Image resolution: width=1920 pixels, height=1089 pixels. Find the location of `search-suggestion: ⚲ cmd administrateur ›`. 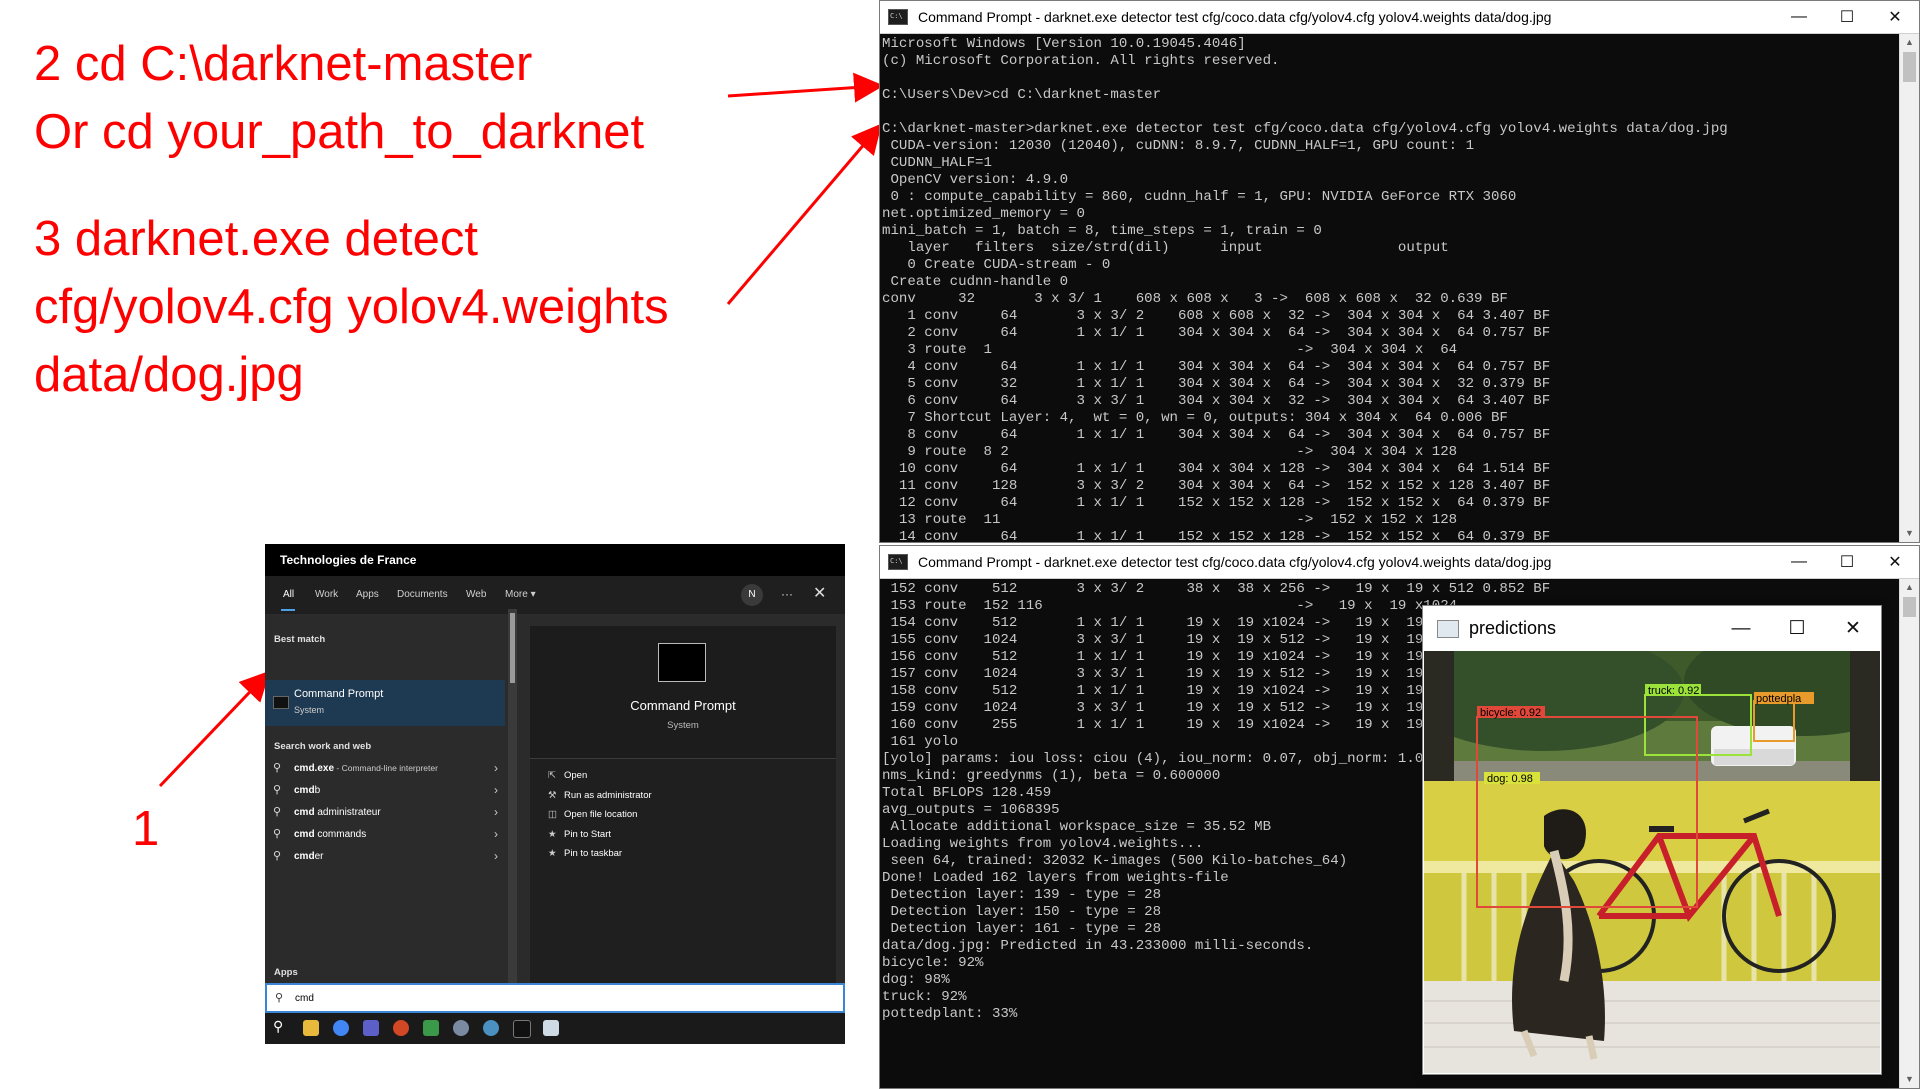

search-suggestion: ⚲ cmd administrateur › is located at coordinates (385, 812).